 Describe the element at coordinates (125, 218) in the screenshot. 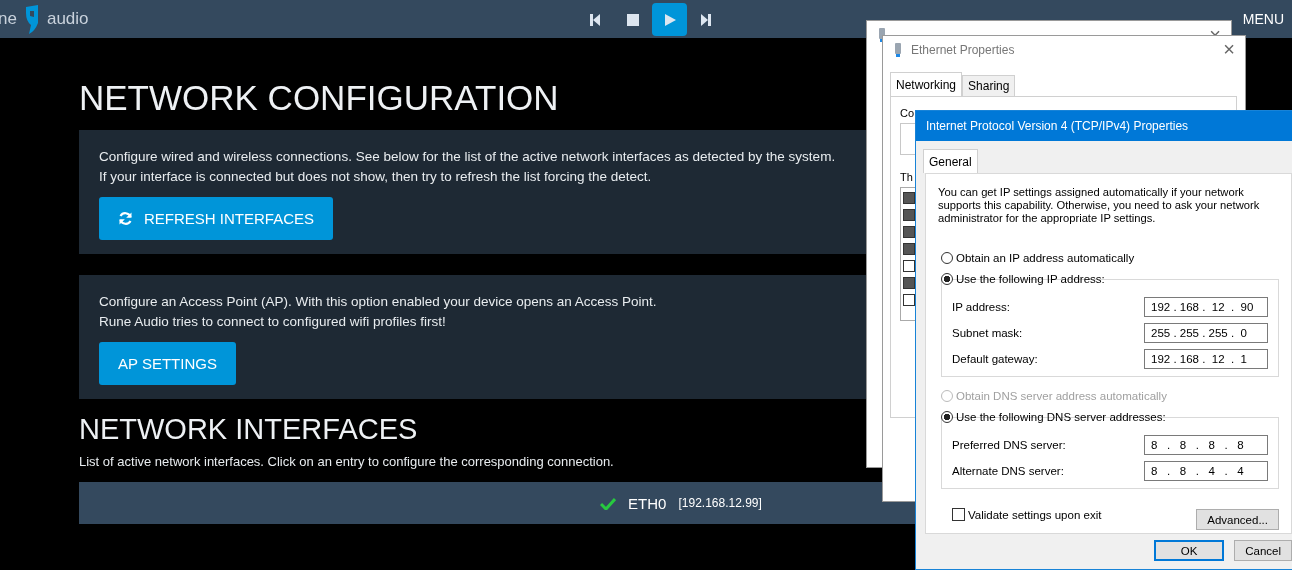

I see `refresh-icon` at that location.